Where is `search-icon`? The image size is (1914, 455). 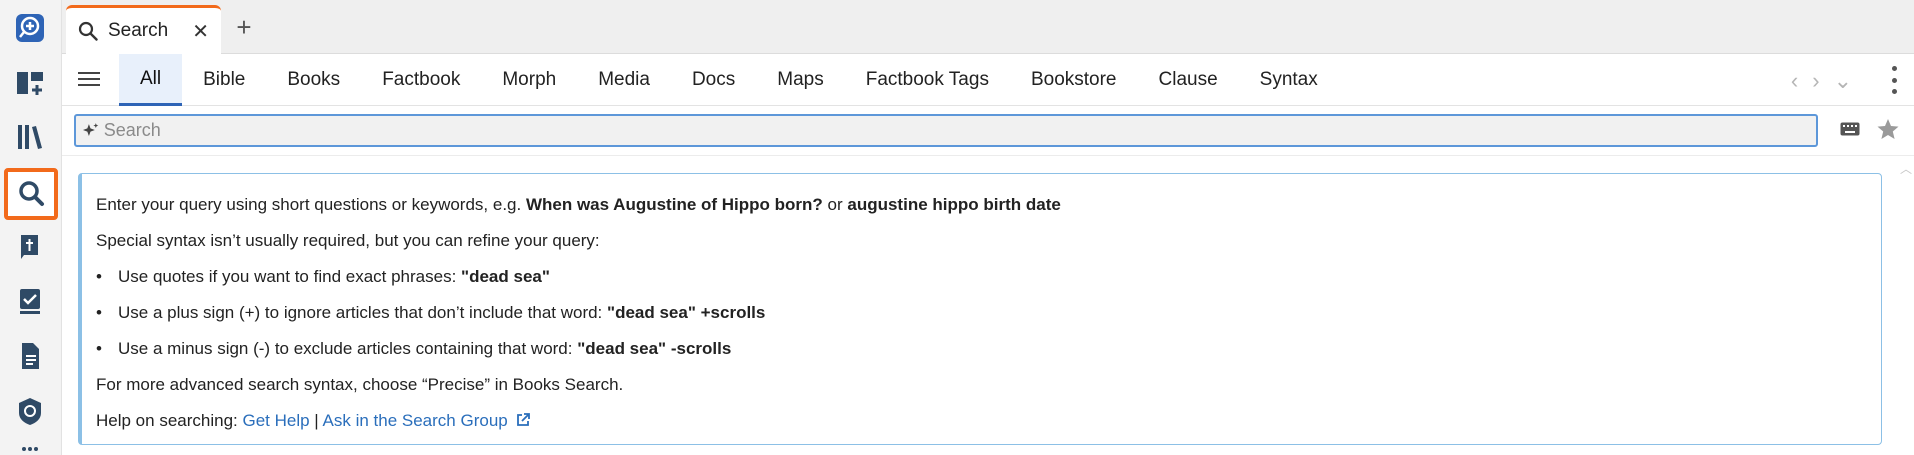
search-icon is located at coordinates (31, 194).